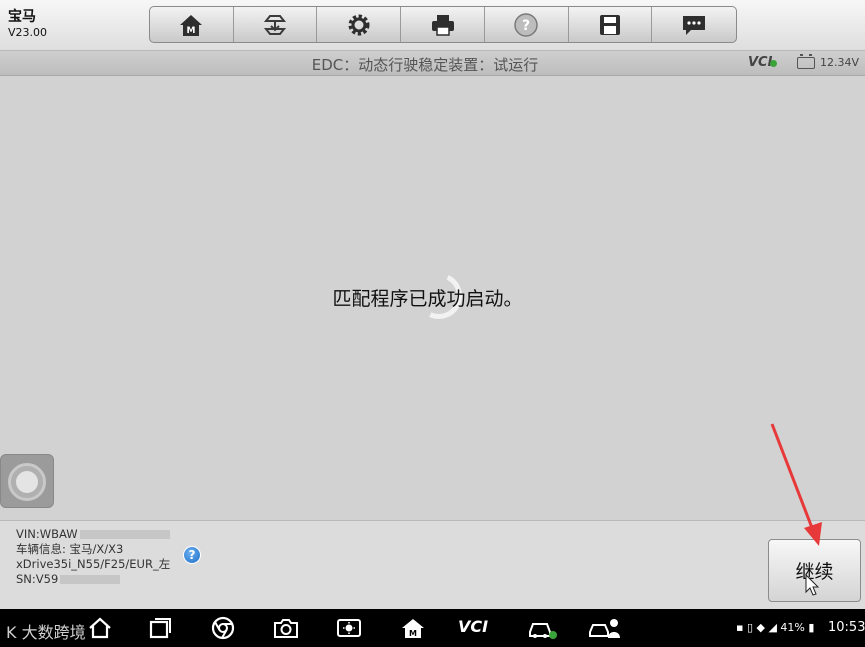 The image size is (865, 647). I want to click on vehicle-swap-button, so click(276, 24).